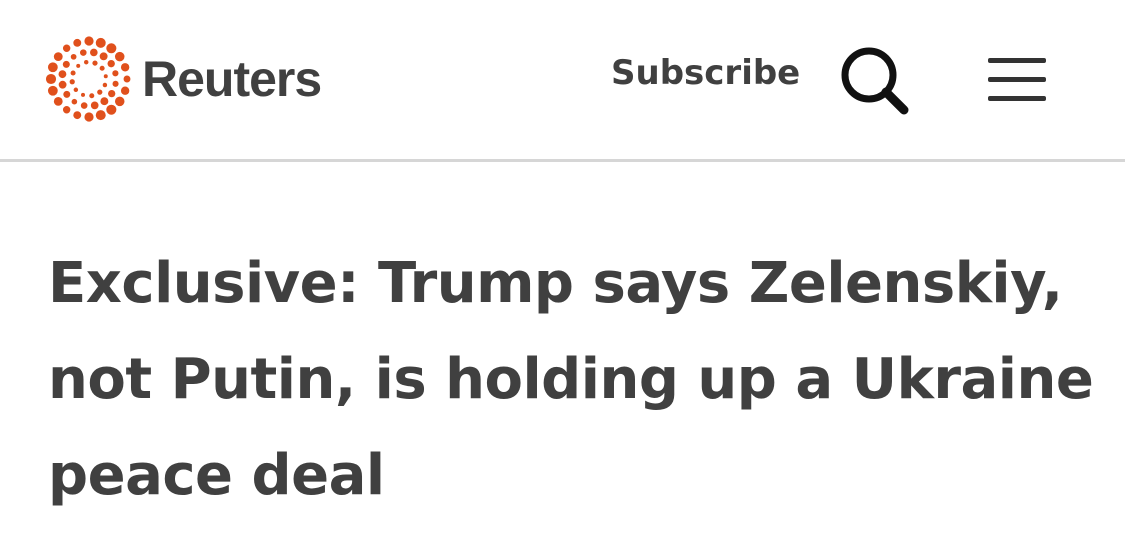 This screenshot has width=1125, height=540. I want to click on reuters-logo-icon, so click(88, 79).